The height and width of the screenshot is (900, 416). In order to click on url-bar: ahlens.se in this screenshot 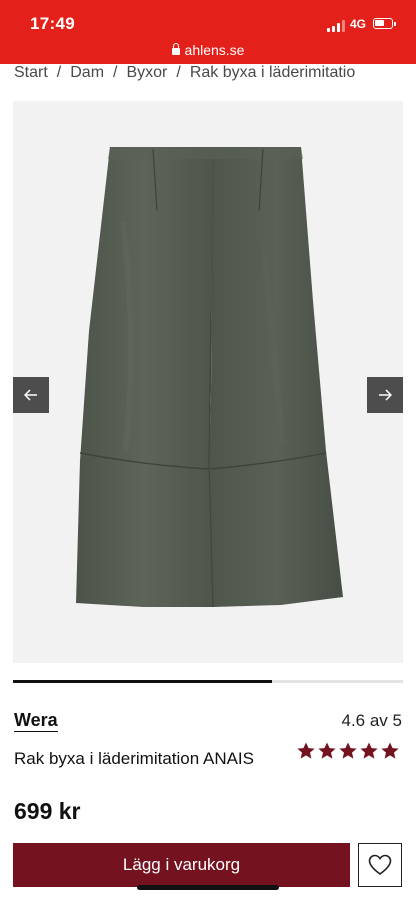, I will do `click(208, 50)`.